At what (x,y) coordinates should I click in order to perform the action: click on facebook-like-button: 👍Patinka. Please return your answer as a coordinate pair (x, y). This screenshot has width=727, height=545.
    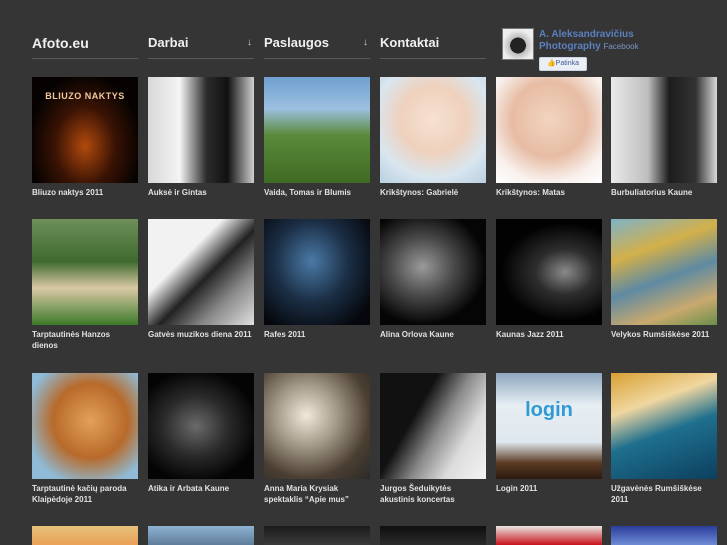
    Looking at the image, I should click on (563, 64).